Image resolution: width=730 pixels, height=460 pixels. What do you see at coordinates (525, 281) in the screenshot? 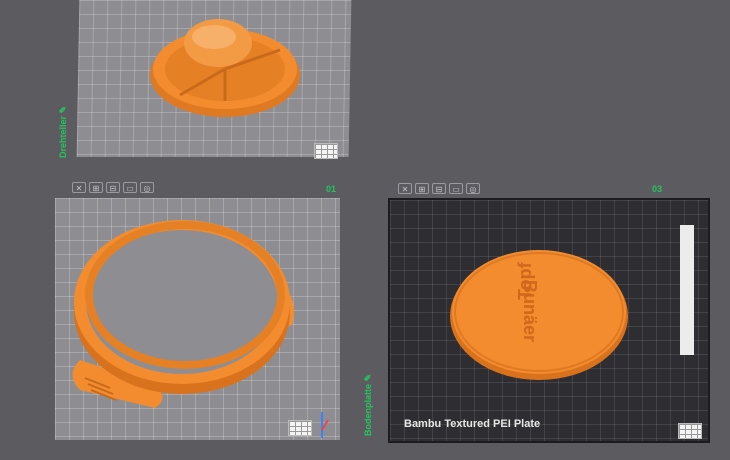
I see `lid-text-line-2: Topf` at bounding box center [525, 281].